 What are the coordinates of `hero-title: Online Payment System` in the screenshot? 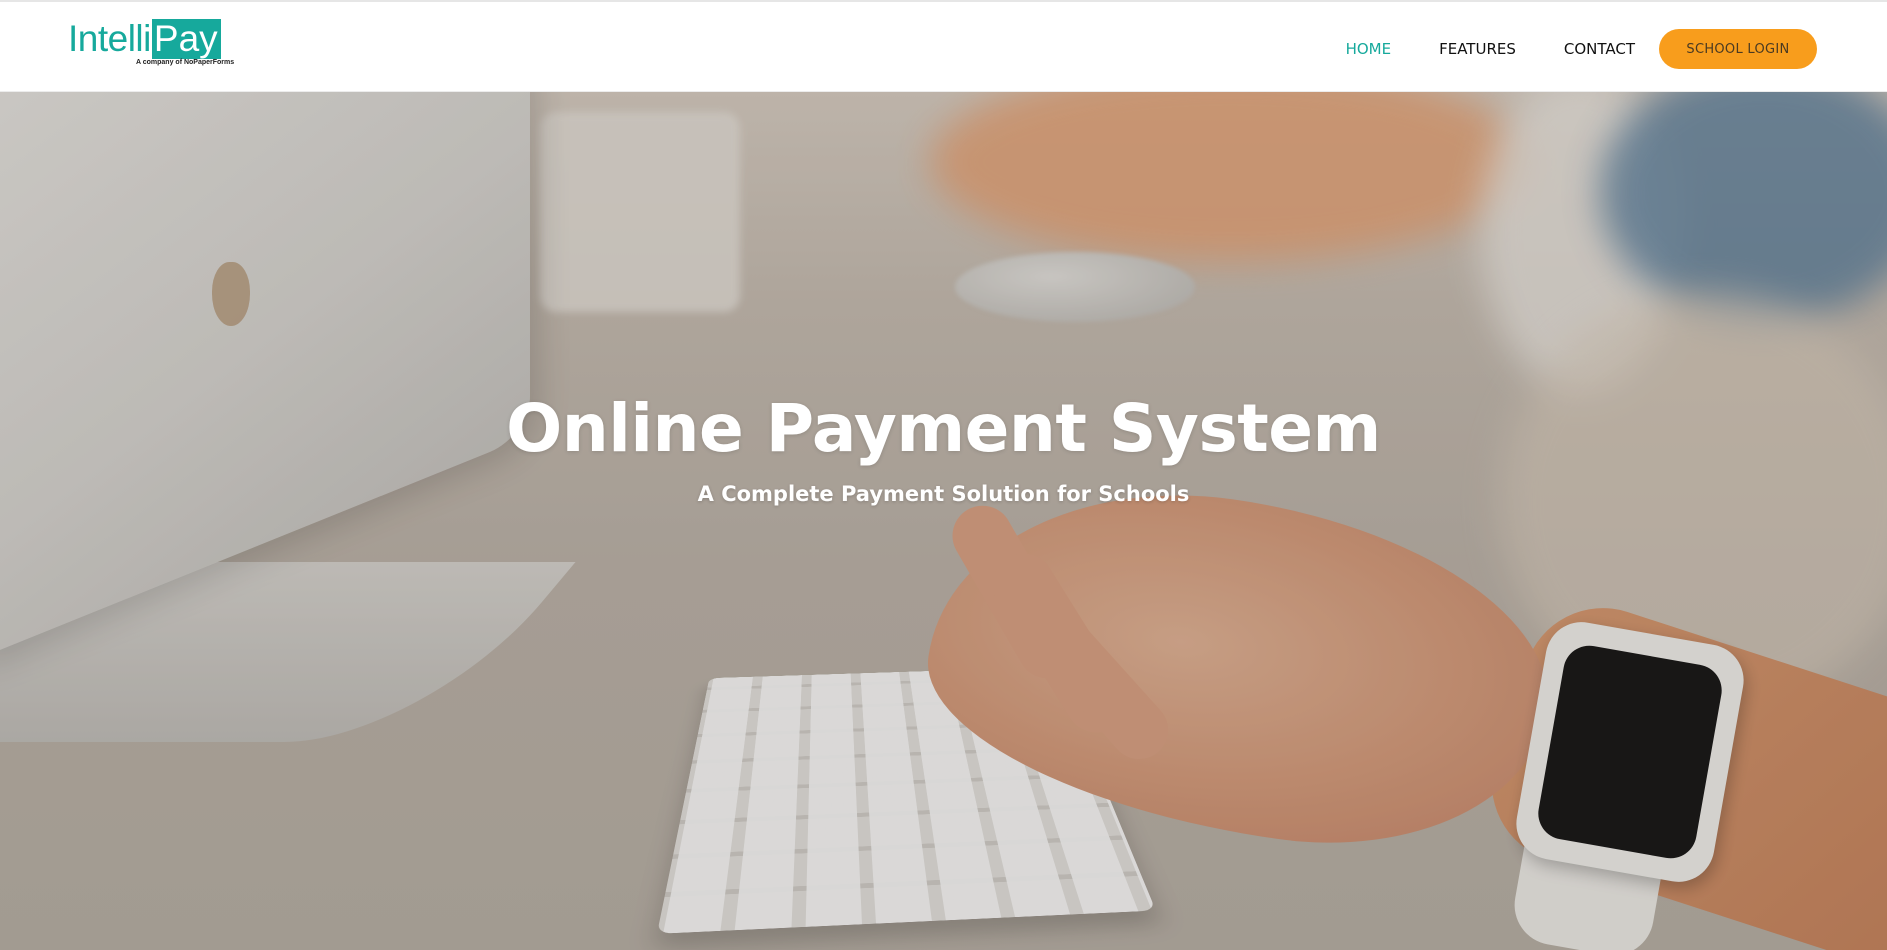 It's located at (943, 428).